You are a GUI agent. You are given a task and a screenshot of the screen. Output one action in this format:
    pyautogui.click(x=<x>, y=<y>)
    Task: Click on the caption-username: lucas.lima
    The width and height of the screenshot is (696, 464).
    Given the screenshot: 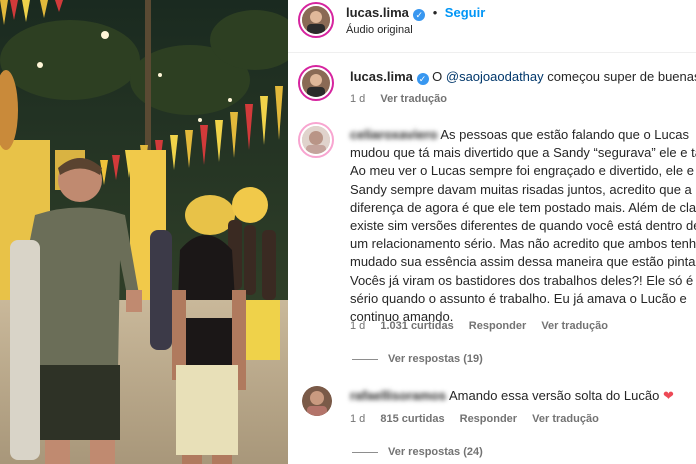 What is the action you would take?
    pyautogui.click(x=381, y=76)
    